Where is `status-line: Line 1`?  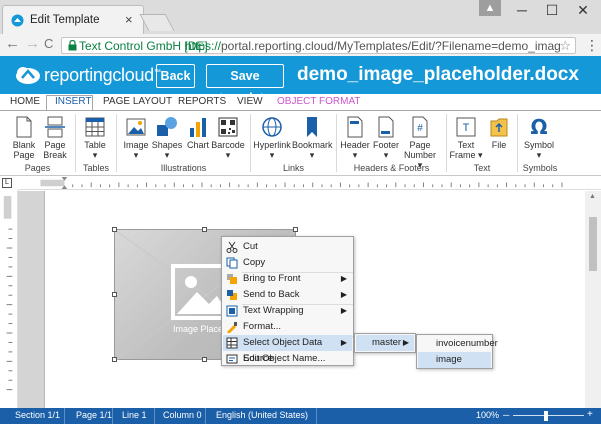
status-line: Line 1 is located at coordinates (134, 415).